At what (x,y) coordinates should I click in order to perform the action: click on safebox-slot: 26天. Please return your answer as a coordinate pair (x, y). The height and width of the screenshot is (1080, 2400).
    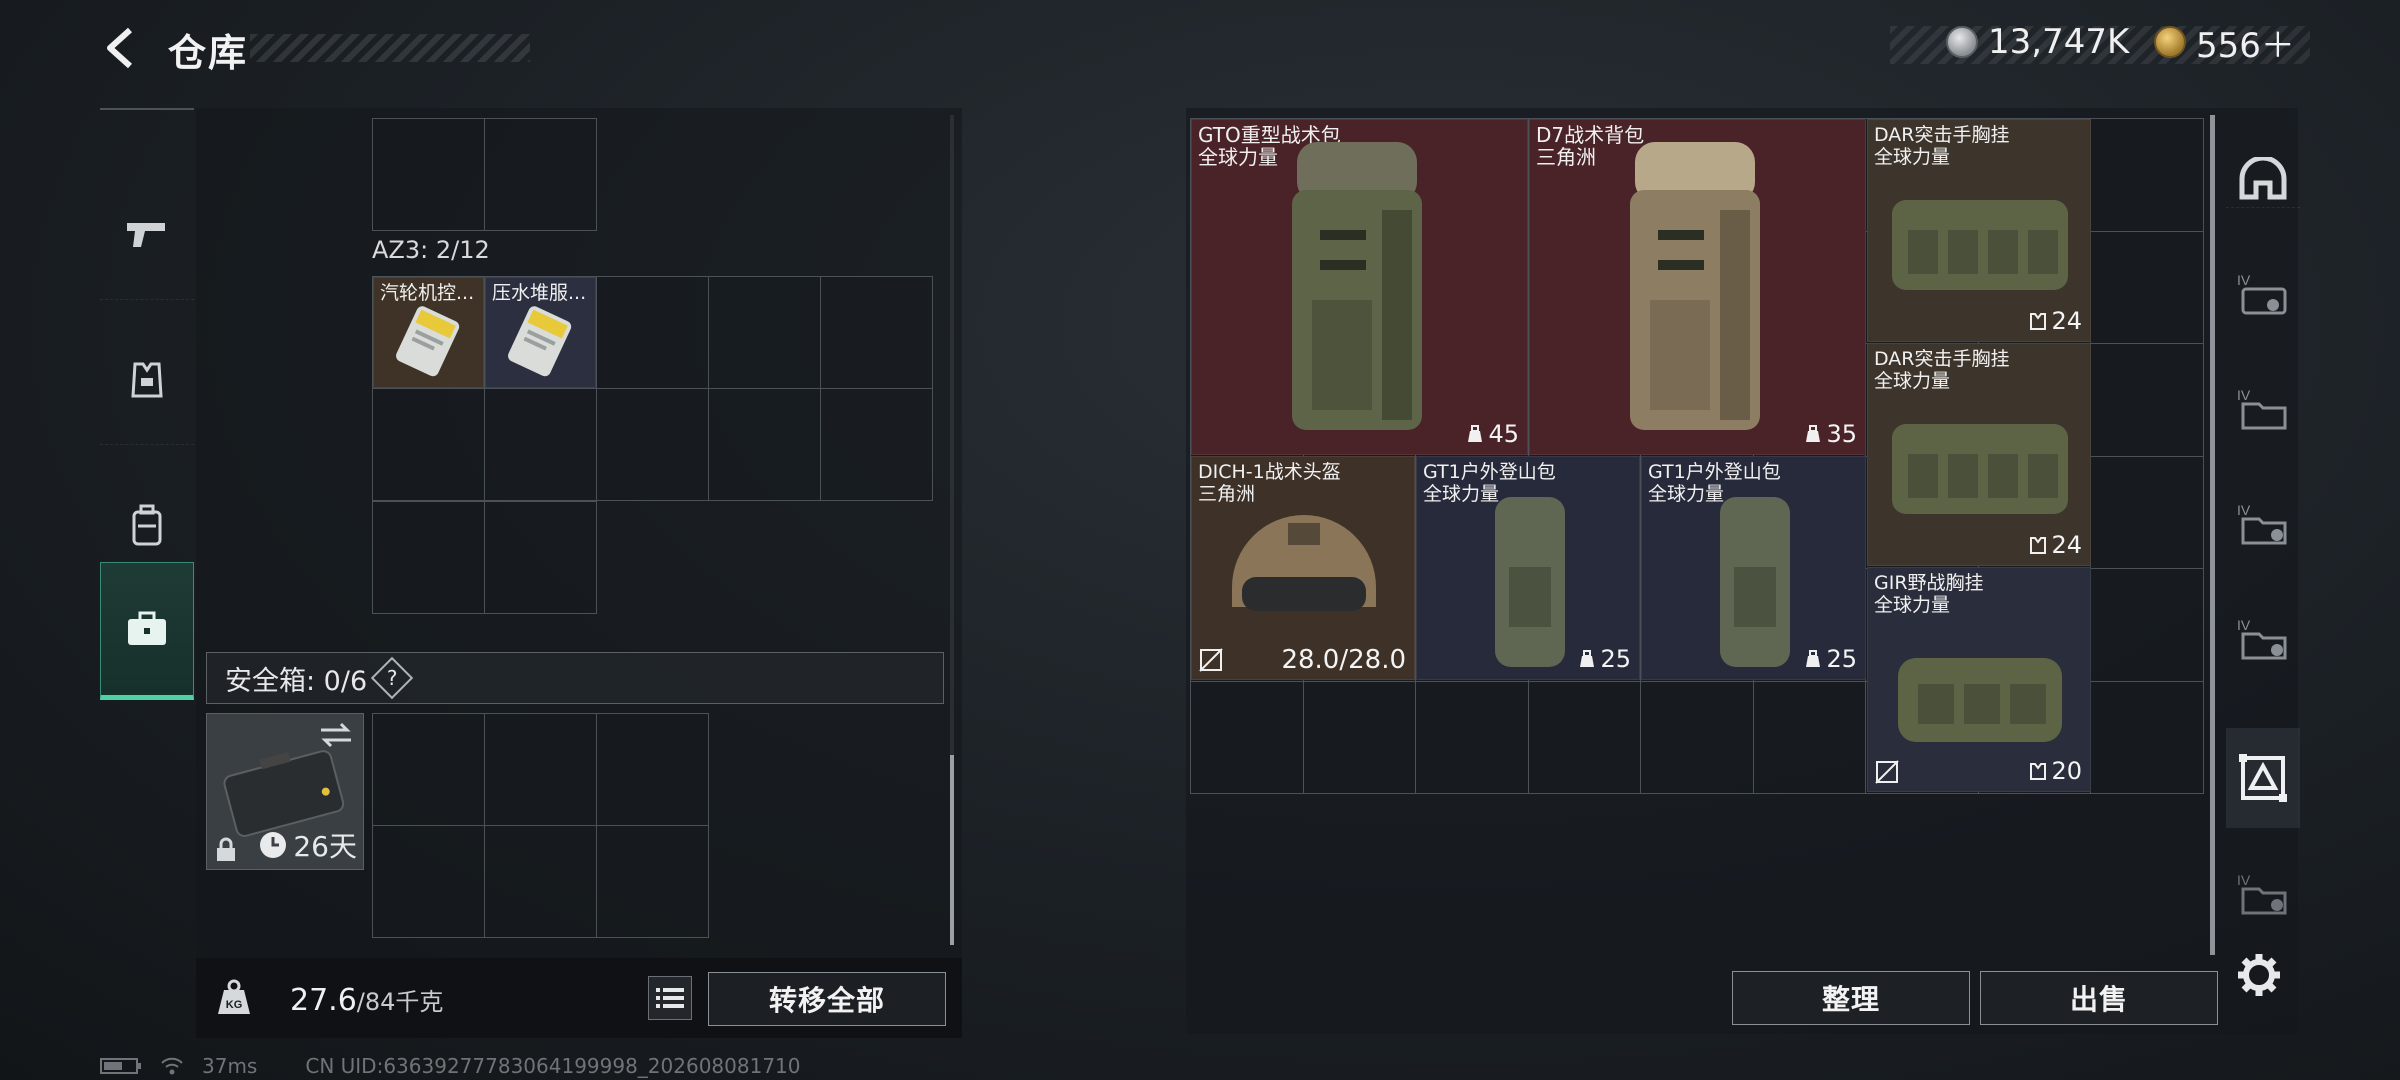
    Looking at the image, I should click on (285, 791).